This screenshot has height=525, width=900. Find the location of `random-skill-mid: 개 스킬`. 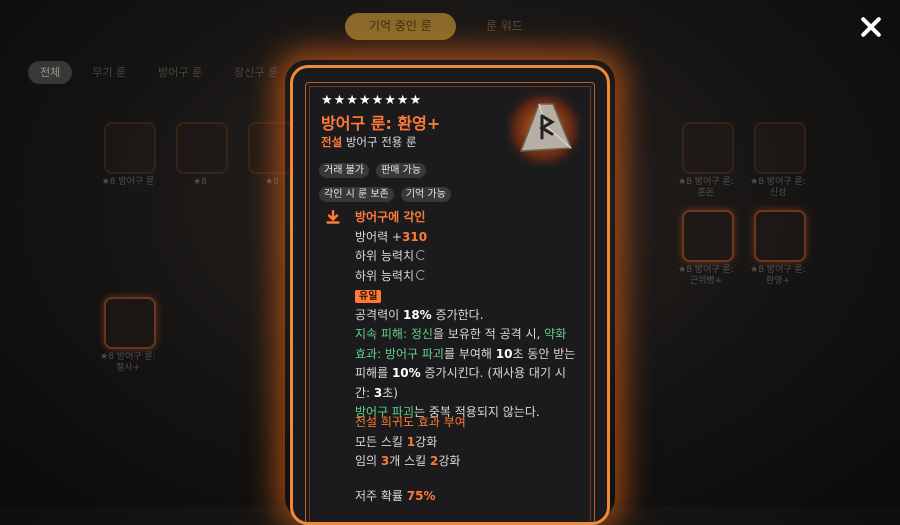

random-skill-mid: 개 스킬 is located at coordinates (410, 461).